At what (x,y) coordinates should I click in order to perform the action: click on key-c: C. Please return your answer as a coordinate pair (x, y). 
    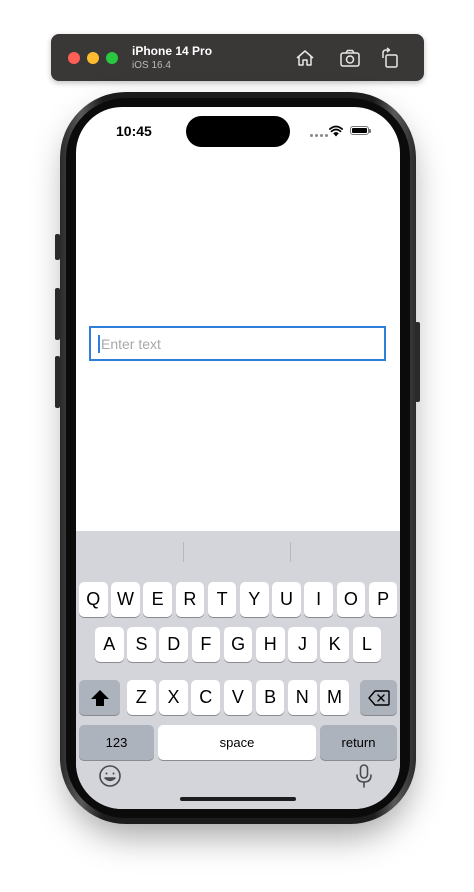
    Looking at the image, I should click on (205, 697).